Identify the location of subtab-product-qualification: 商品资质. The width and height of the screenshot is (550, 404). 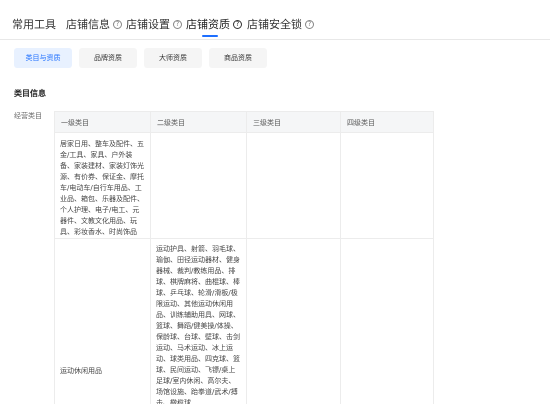
(238, 58).